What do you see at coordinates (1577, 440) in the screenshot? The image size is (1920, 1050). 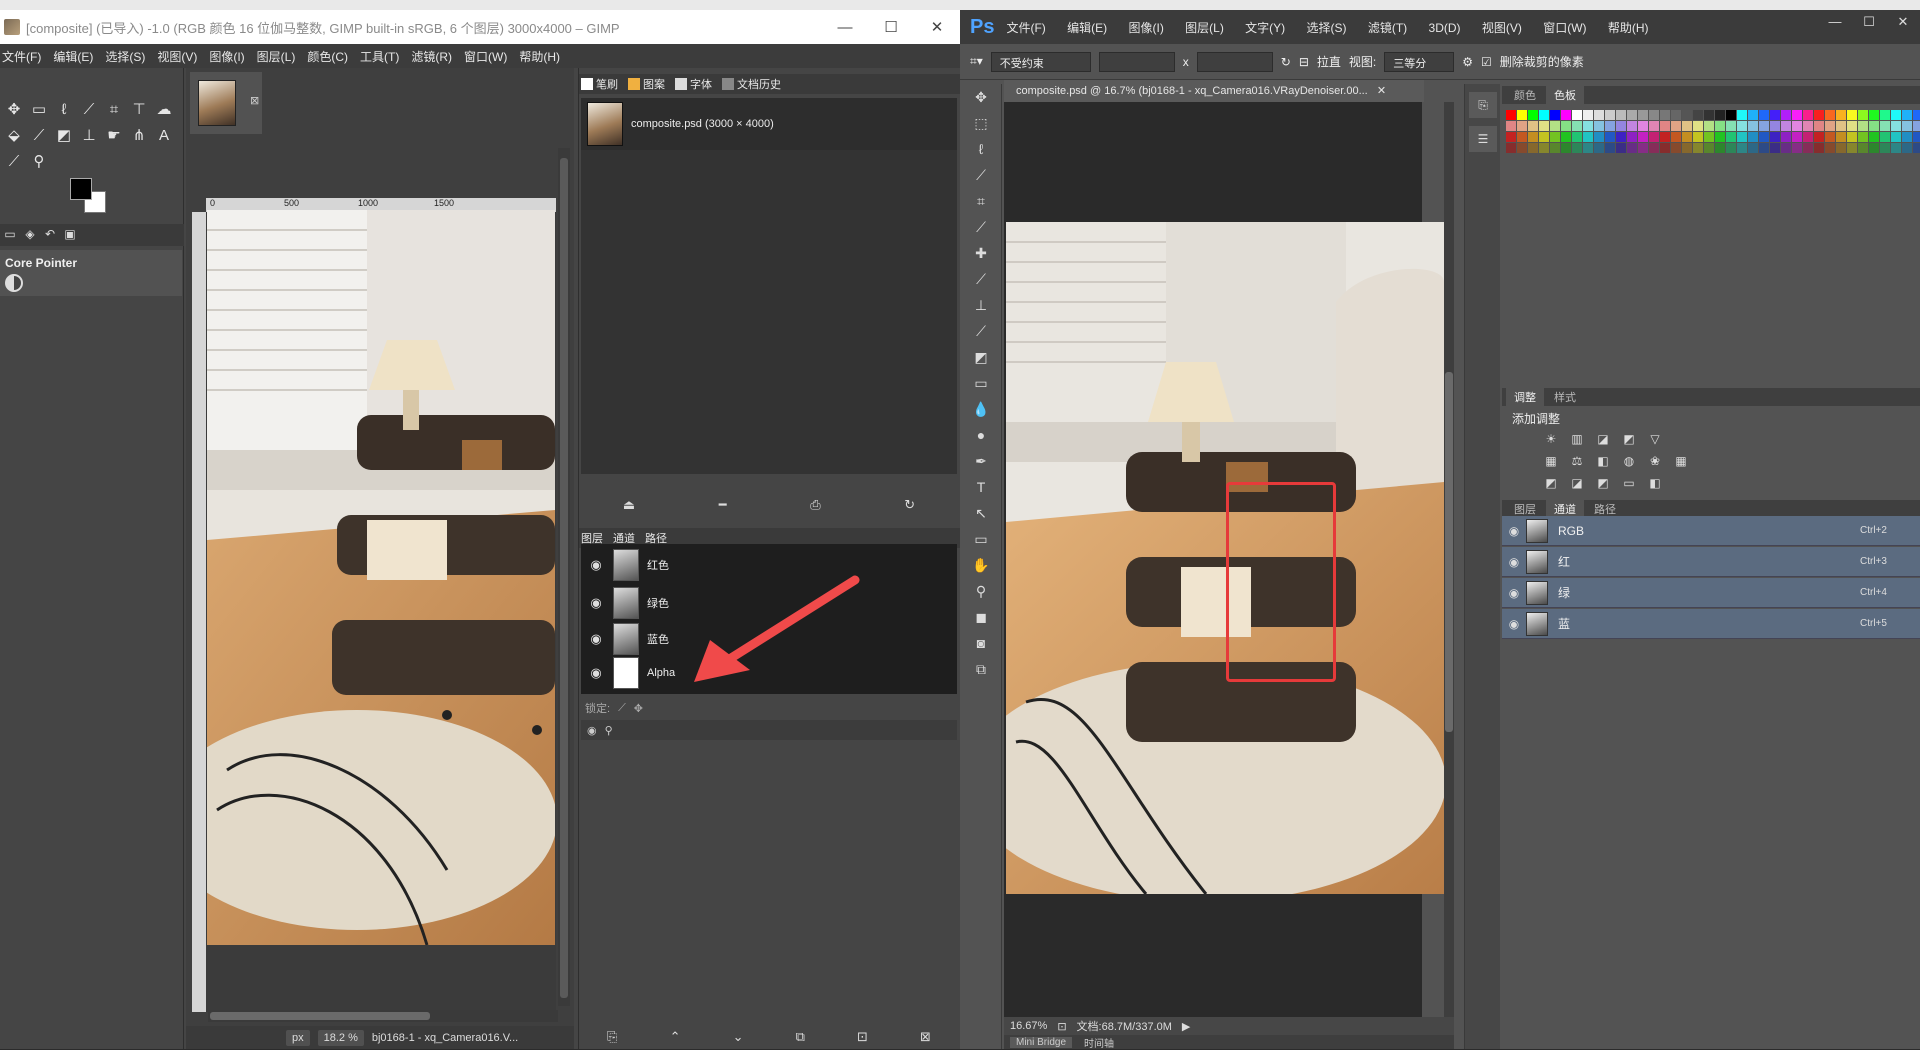 I see `levels-icon: ▥` at bounding box center [1577, 440].